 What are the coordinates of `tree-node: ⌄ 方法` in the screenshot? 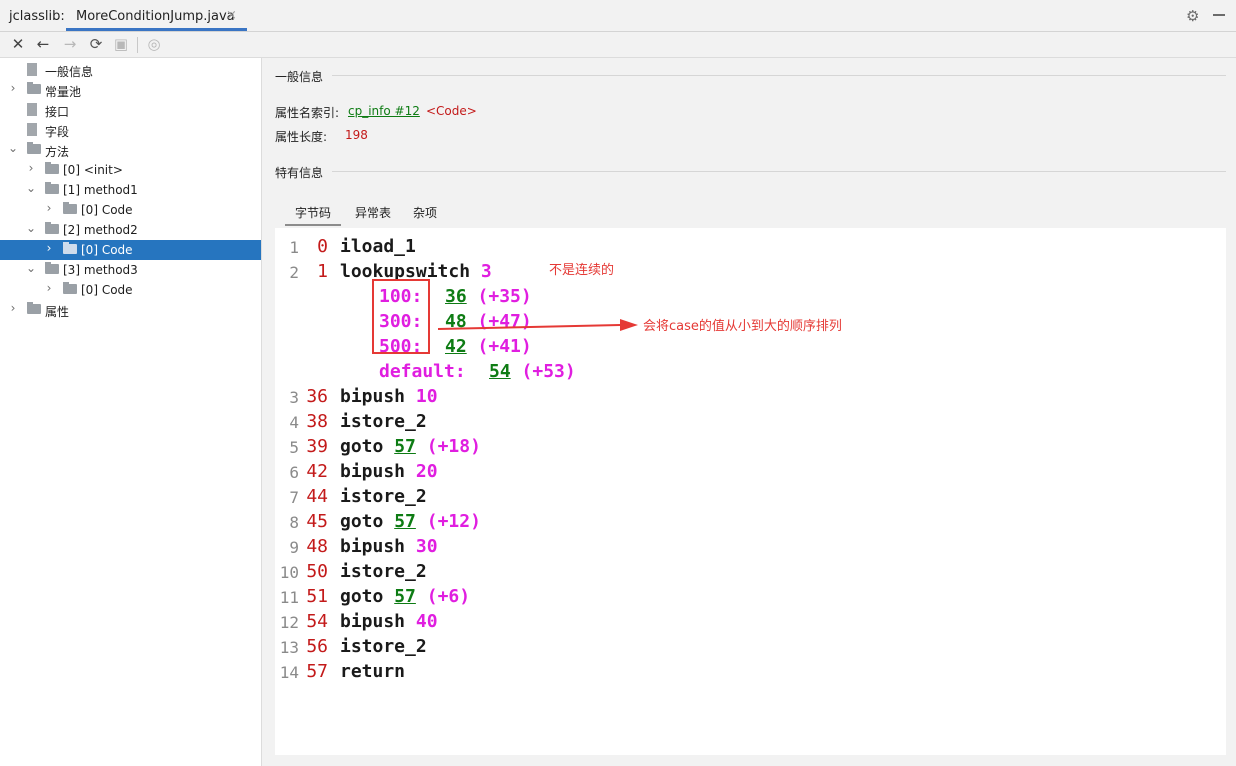 It's located at (130, 150).